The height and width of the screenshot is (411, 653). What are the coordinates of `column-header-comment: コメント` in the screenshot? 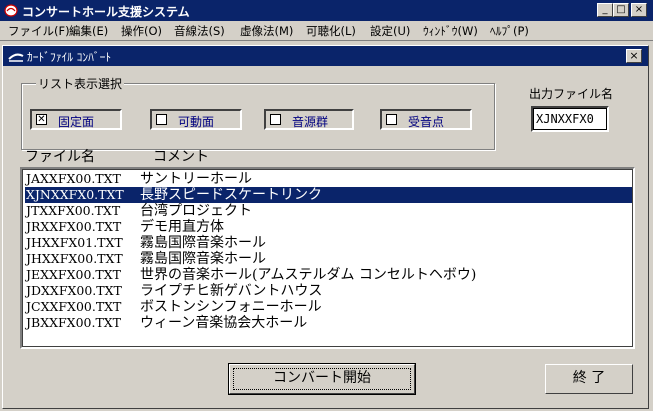 It's located at (181, 157).